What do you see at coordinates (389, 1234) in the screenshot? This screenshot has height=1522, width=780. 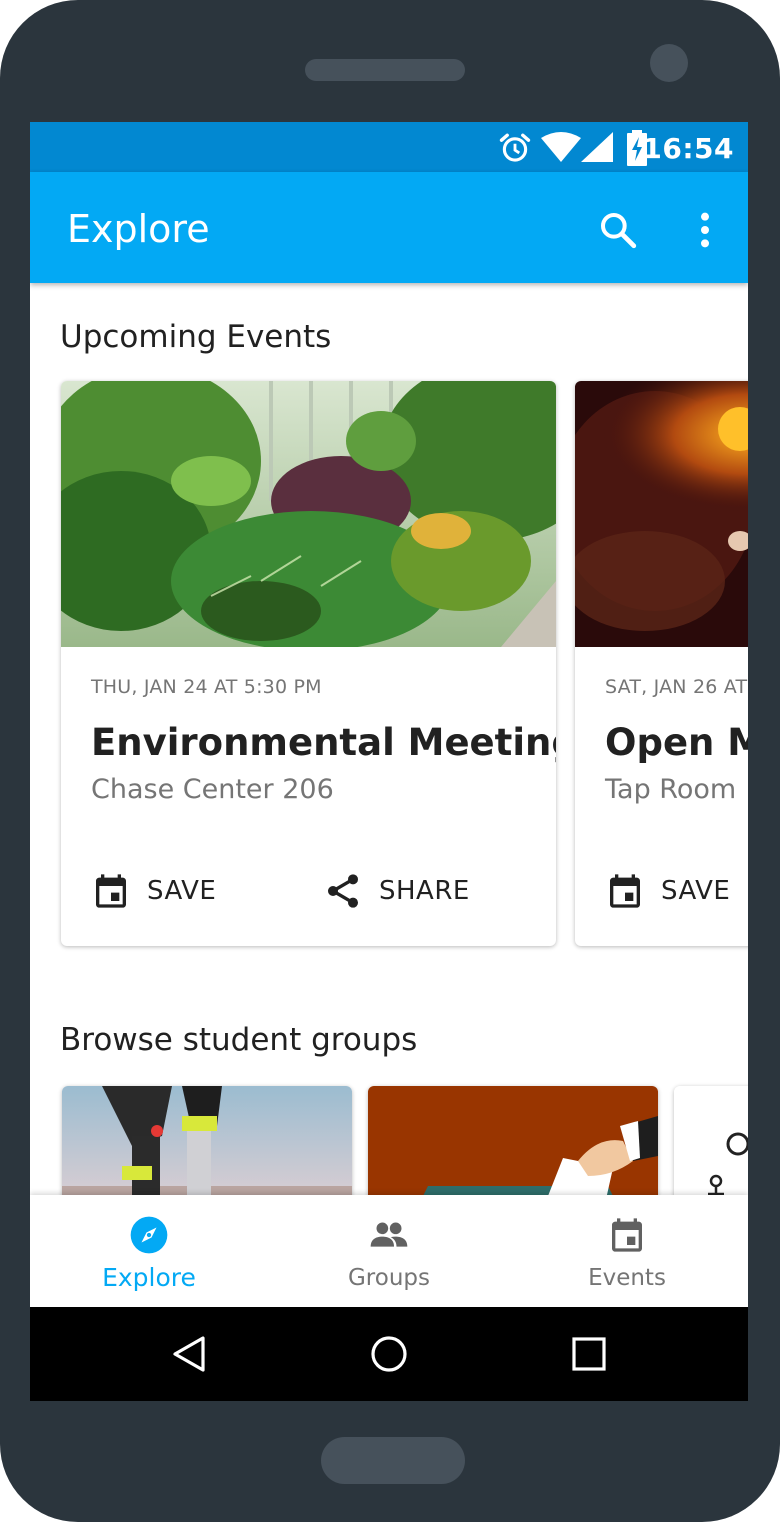 I see `people-icon` at bounding box center [389, 1234].